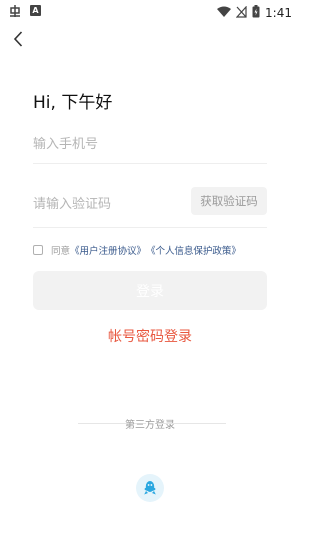 This screenshot has width=320, height=534. What do you see at coordinates (150, 290) in the screenshot?
I see `login-button: 登录` at bounding box center [150, 290].